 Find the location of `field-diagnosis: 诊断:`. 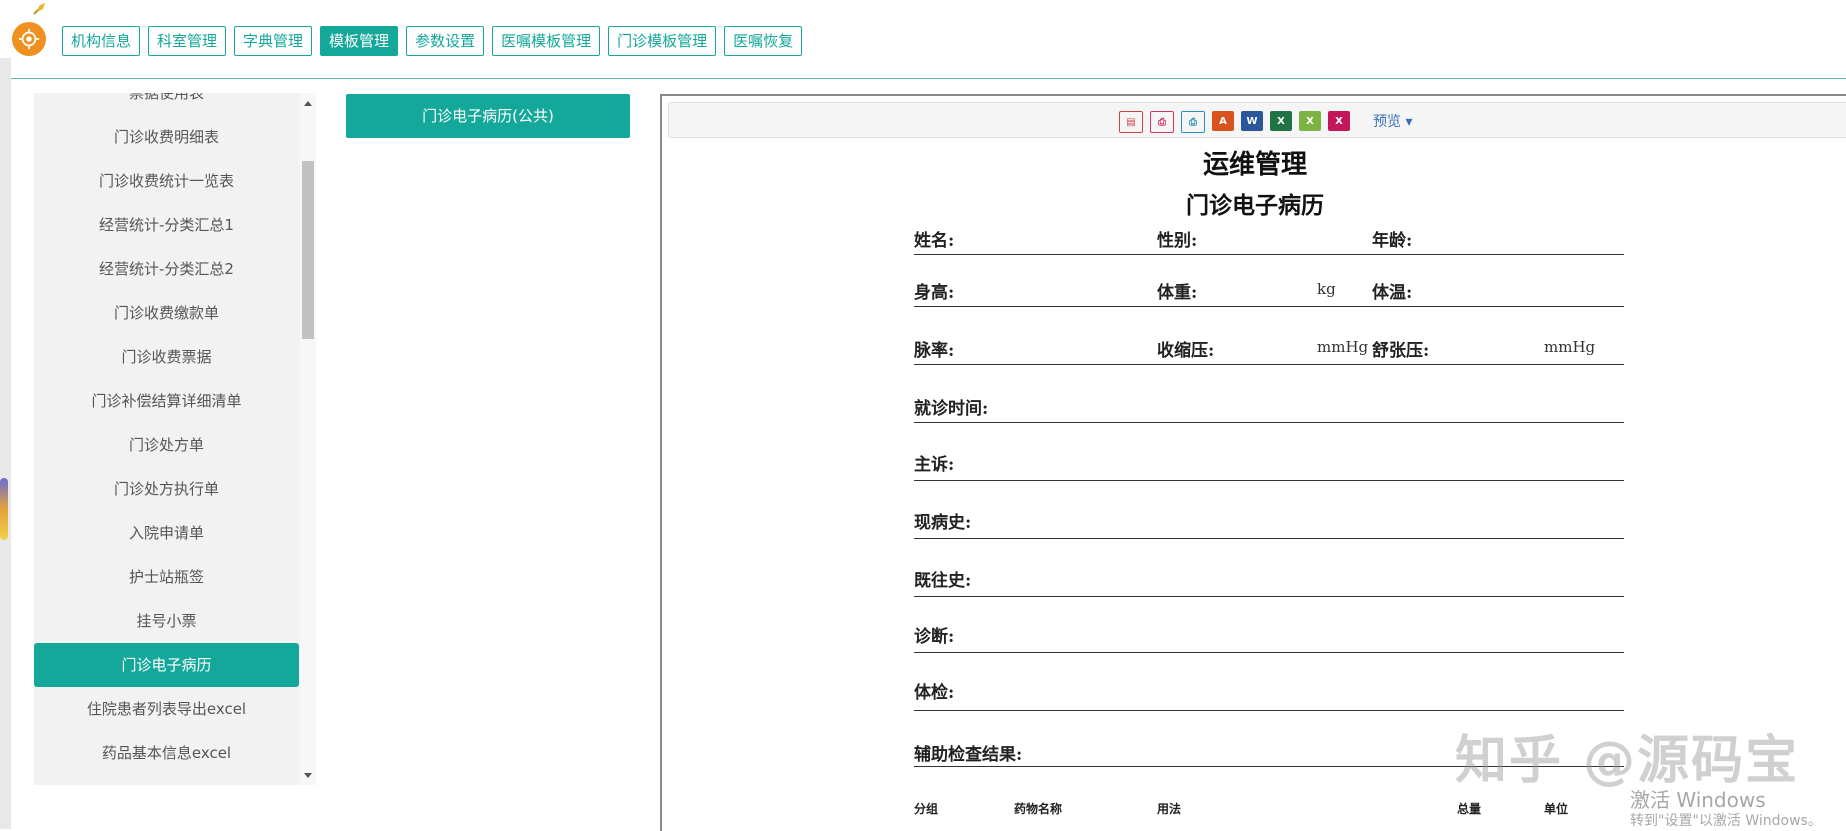

field-diagnosis: 诊断: is located at coordinates (934, 637).